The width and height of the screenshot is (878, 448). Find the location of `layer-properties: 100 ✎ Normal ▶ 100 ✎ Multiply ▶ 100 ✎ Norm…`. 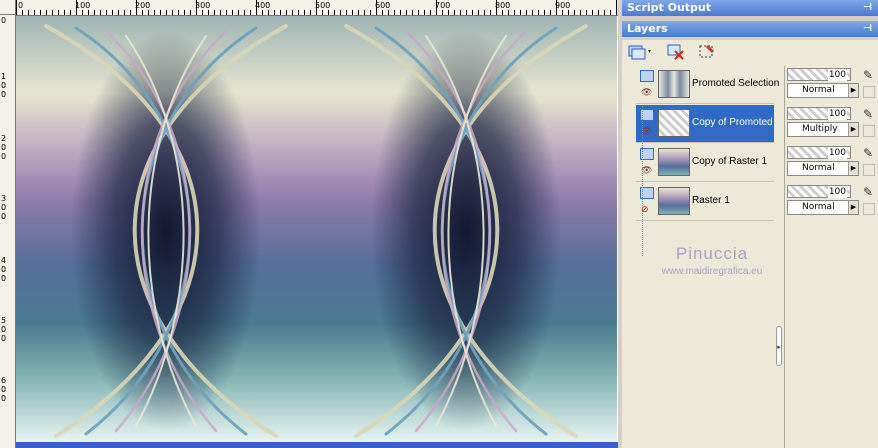

layer-properties: 100 ✎ Normal ▶ 100 ✎ Multiply ▶ 100 ✎ Norm… is located at coordinates (831, 257).